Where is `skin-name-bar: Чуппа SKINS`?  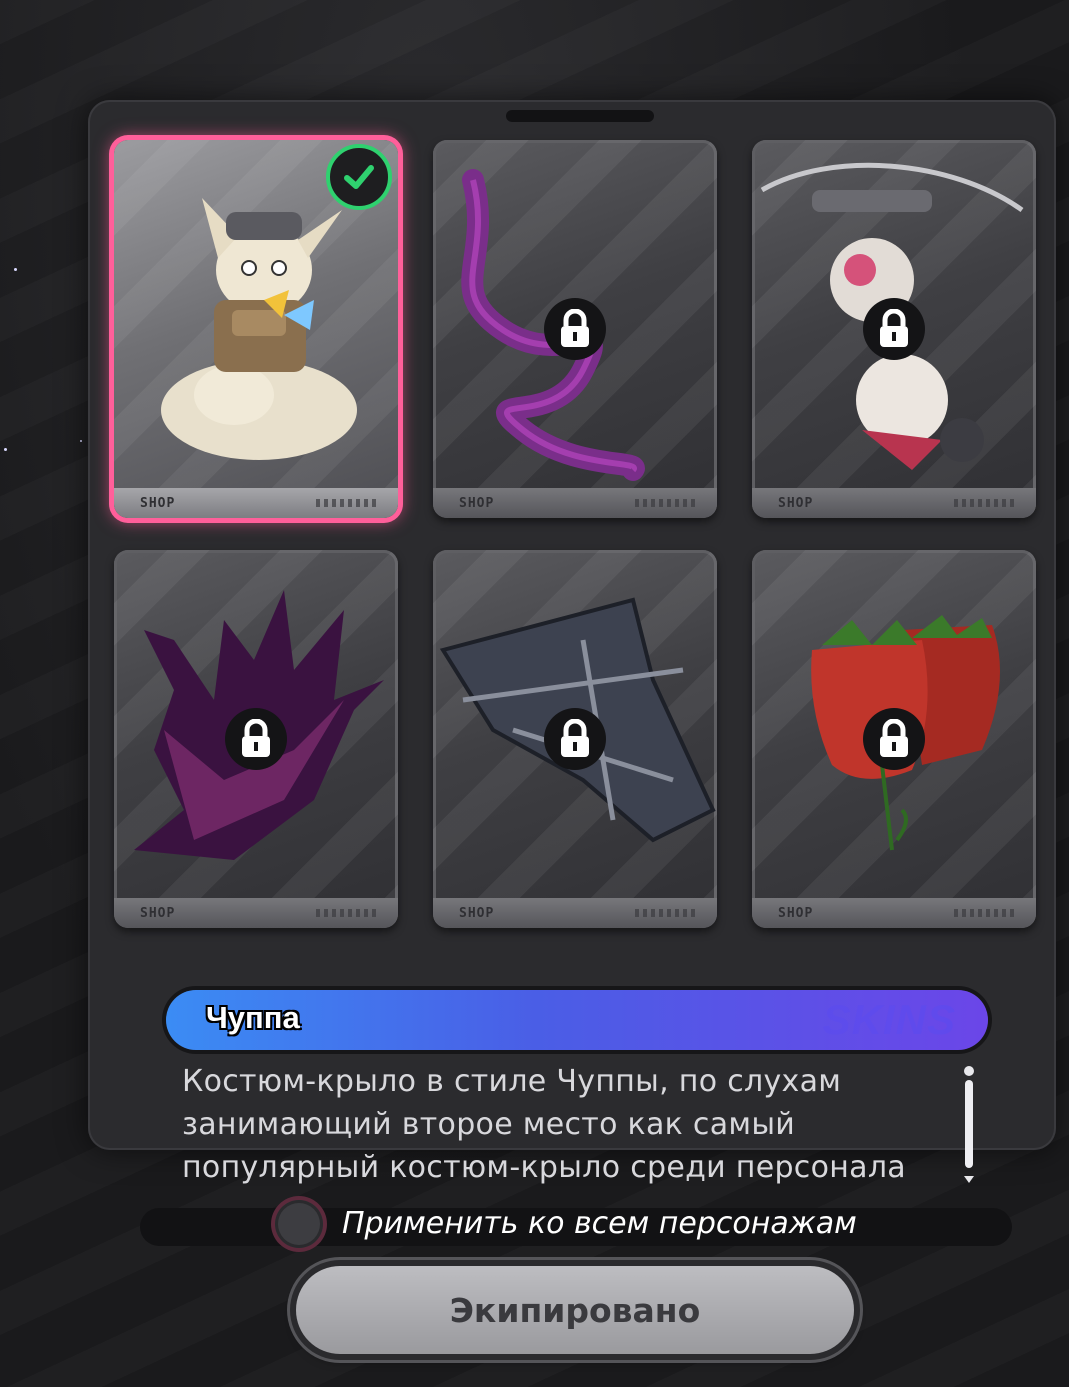 skin-name-bar: Чуппа SKINS is located at coordinates (577, 1020).